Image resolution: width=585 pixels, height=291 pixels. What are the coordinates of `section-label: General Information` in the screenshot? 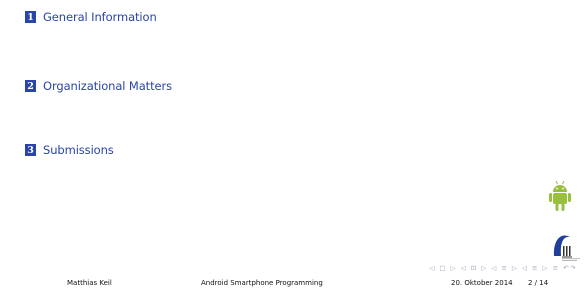 It's located at (100, 17).